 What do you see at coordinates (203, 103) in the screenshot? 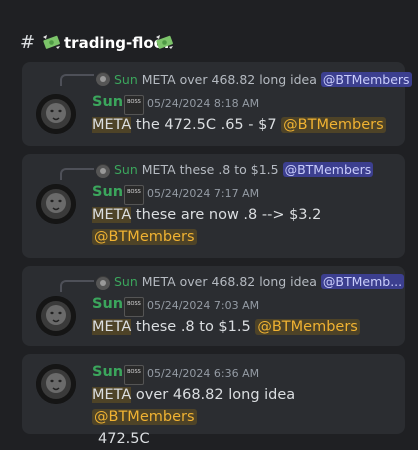
I see `timestamp: 05/24/2024 8:18 AM` at bounding box center [203, 103].